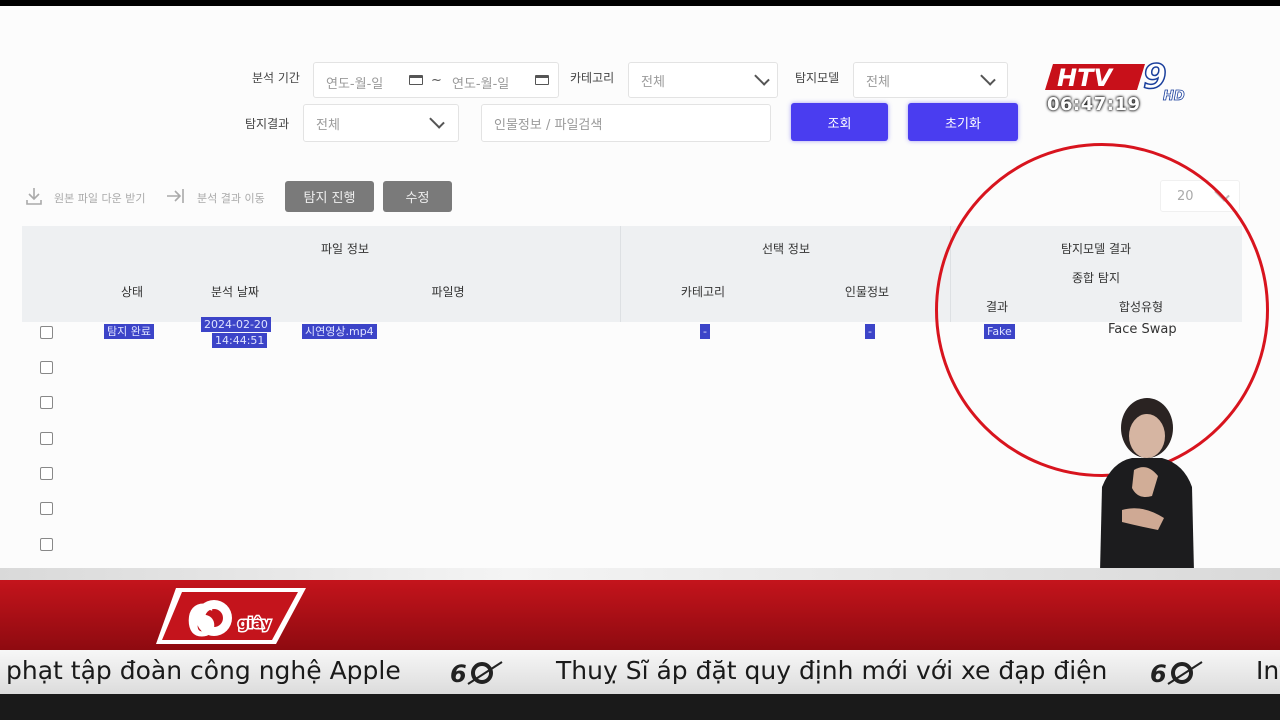 The height and width of the screenshot is (720, 1280). I want to click on bottom-bar, so click(640, 707).